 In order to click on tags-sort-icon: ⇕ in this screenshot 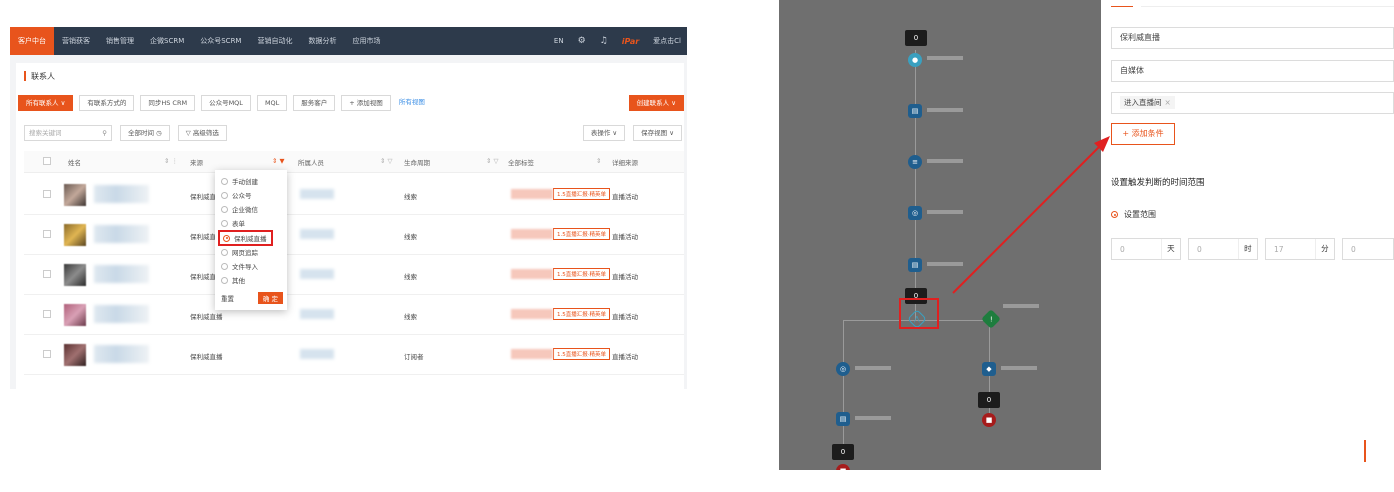, I will do `click(598, 161)`.